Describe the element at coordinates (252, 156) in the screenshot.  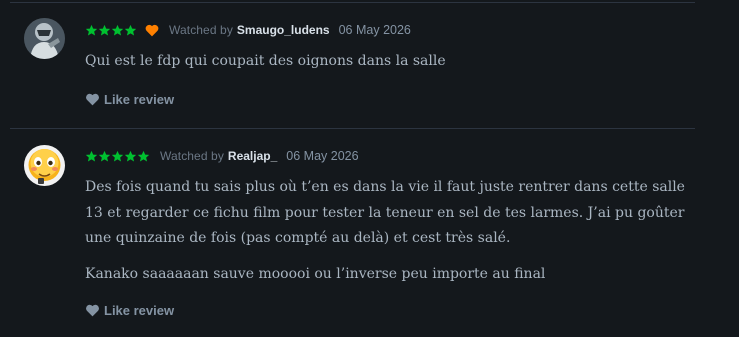
I see `username-link: Realjap_` at that location.